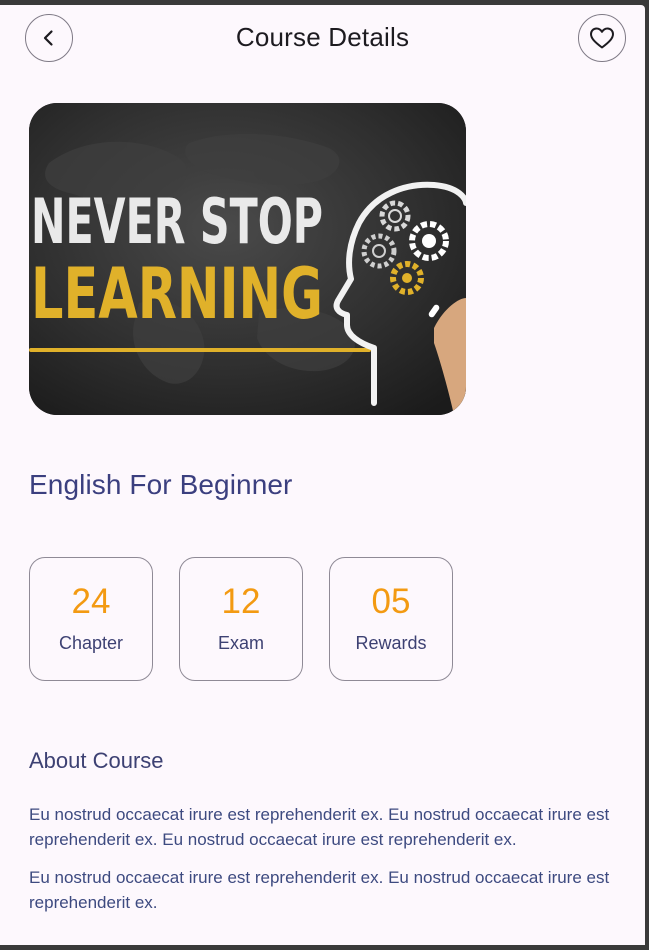  I want to click on stat-value: 24, so click(91, 601).